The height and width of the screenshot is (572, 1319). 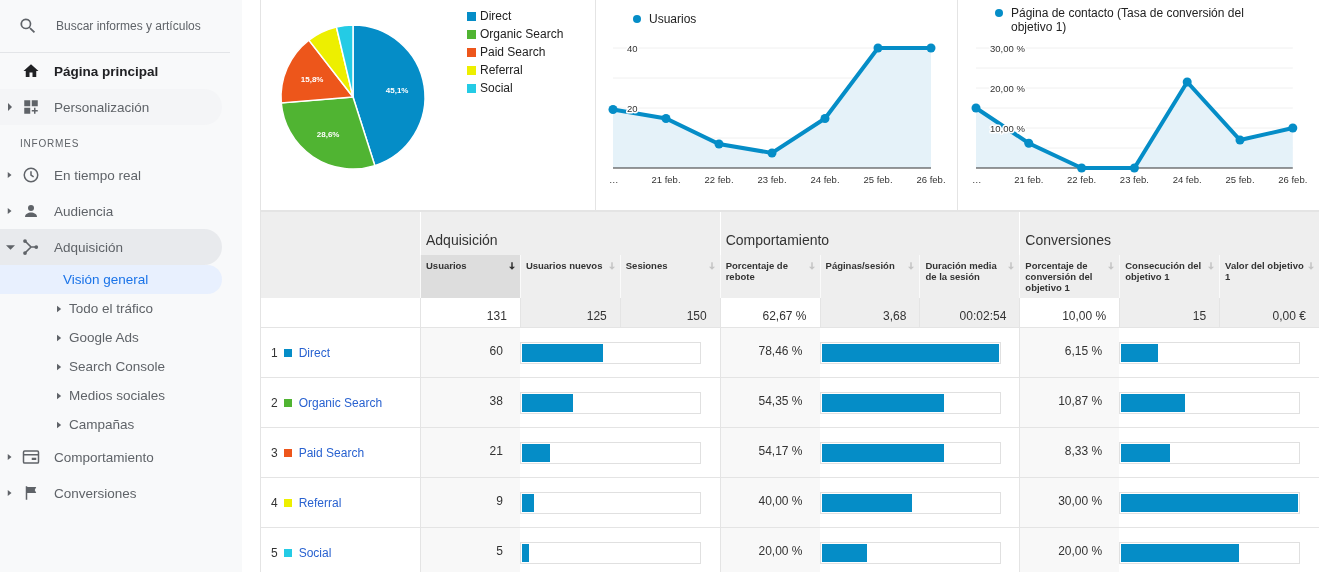 What do you see at coordinates (869, 312) in the screenshot?
I see `total-cell: 3,68` at bounding box center [869, 312].